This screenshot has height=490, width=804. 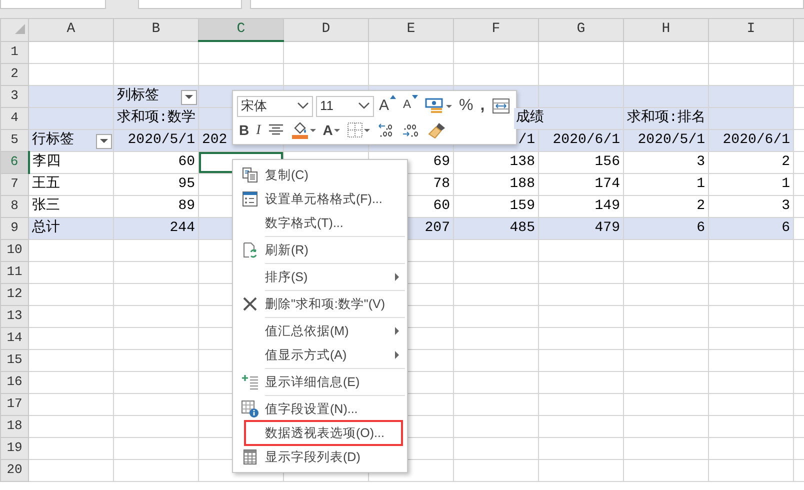 I want to click on cell-text: 174, so click(x=607, y=184).